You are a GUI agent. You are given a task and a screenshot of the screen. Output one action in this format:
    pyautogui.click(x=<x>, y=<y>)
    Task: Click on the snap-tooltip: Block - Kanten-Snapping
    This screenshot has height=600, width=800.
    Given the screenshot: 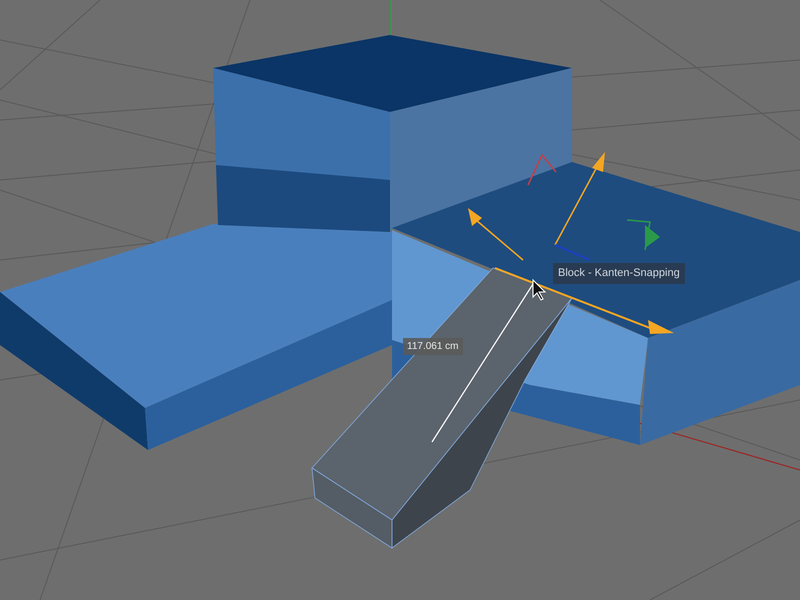 What is the action you would take?
    pyautogui.click(x=619, y=273)
    